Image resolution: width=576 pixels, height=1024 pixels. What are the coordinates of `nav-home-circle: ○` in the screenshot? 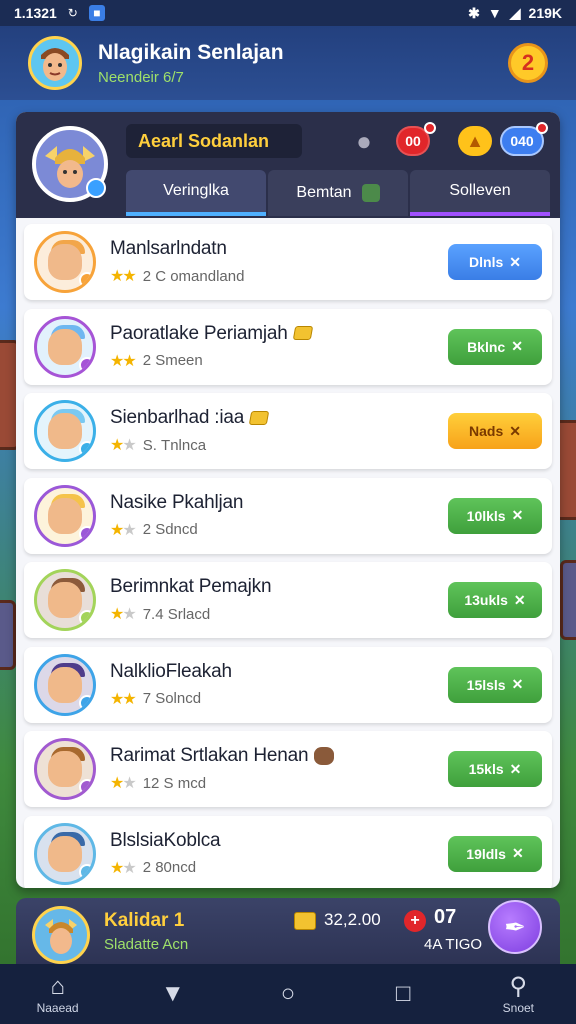 It's located at (288, 994).